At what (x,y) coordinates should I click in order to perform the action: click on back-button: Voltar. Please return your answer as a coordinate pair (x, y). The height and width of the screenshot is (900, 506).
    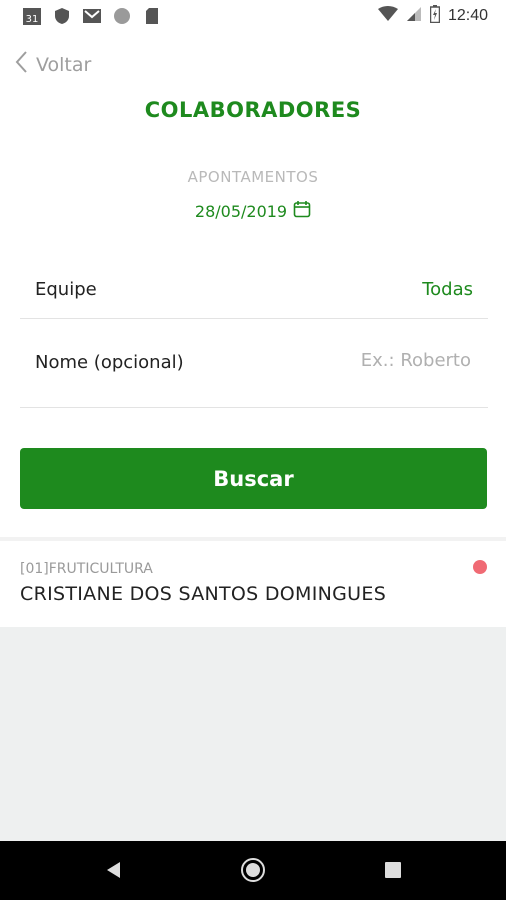
    Looking at the image, I should click on (52, 64).